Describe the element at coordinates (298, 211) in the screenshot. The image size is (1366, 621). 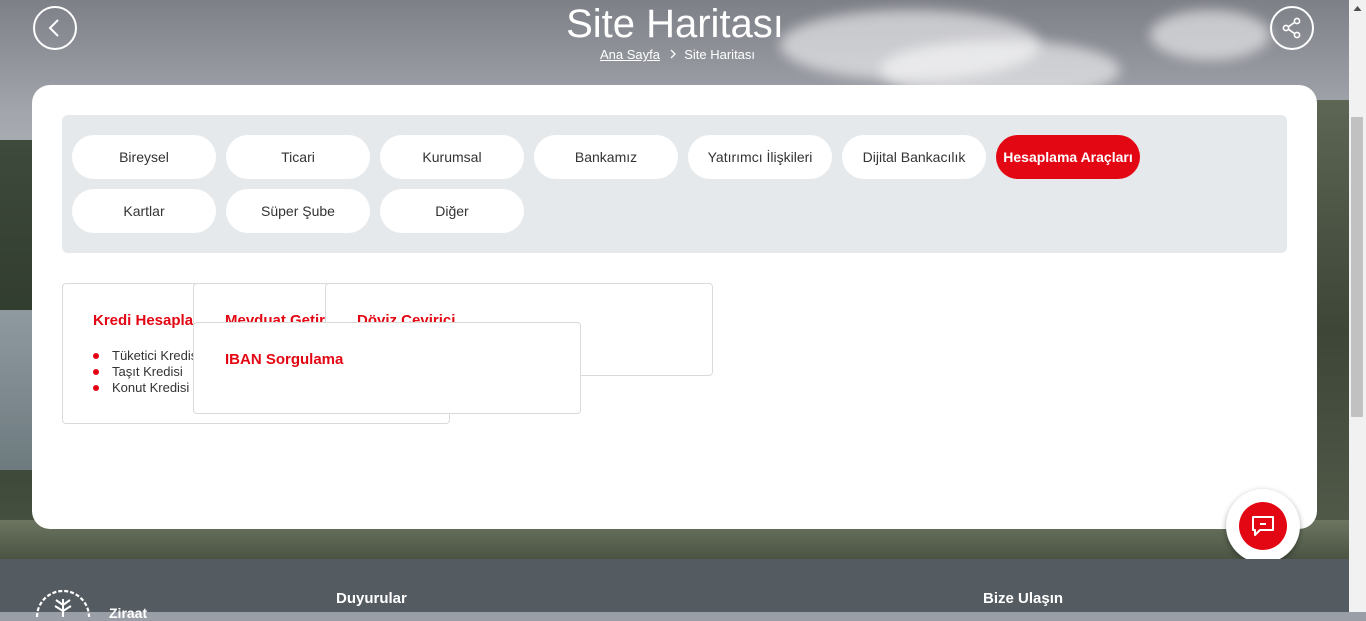
I see `tab-super-sube: Süper Şube` at that location.